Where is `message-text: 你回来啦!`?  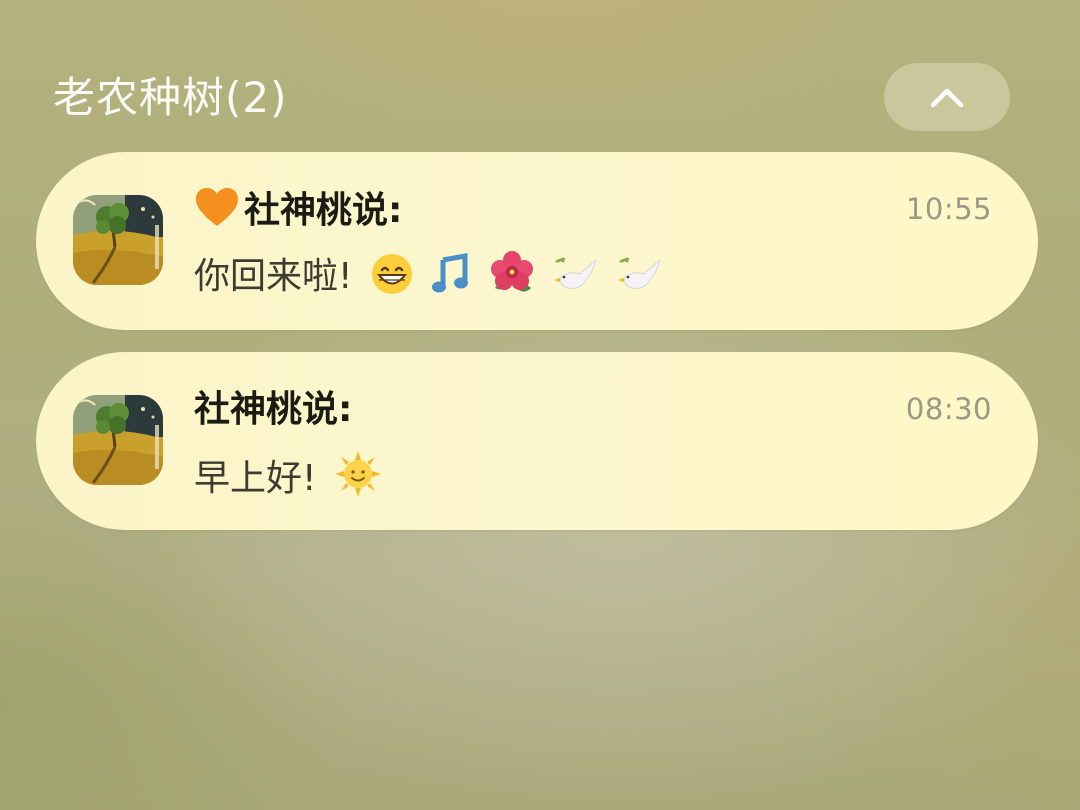
message-text: 你回来啦! is located at coordinates (273, 276).